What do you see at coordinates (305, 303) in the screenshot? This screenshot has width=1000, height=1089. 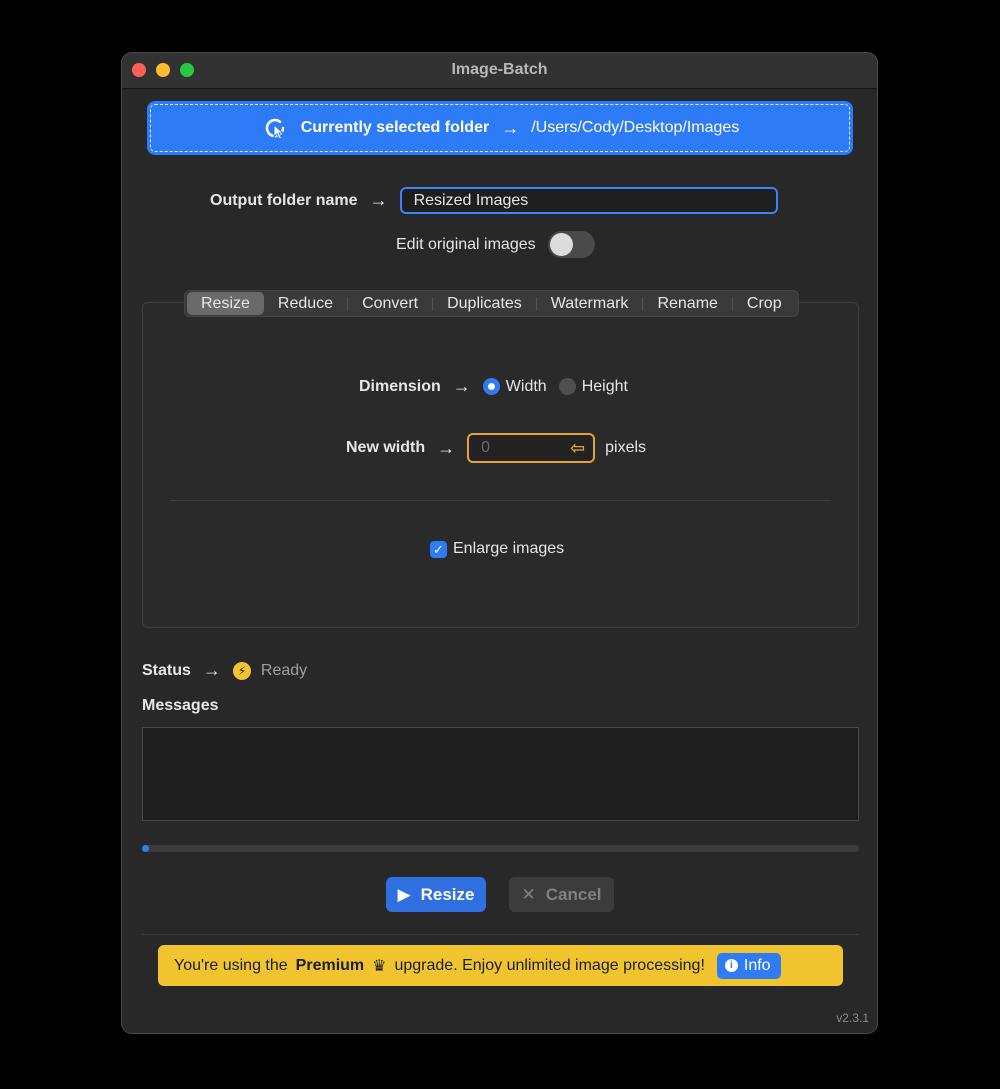 I see `tab-reduce: Reduce` at bounding box center [305, 303].